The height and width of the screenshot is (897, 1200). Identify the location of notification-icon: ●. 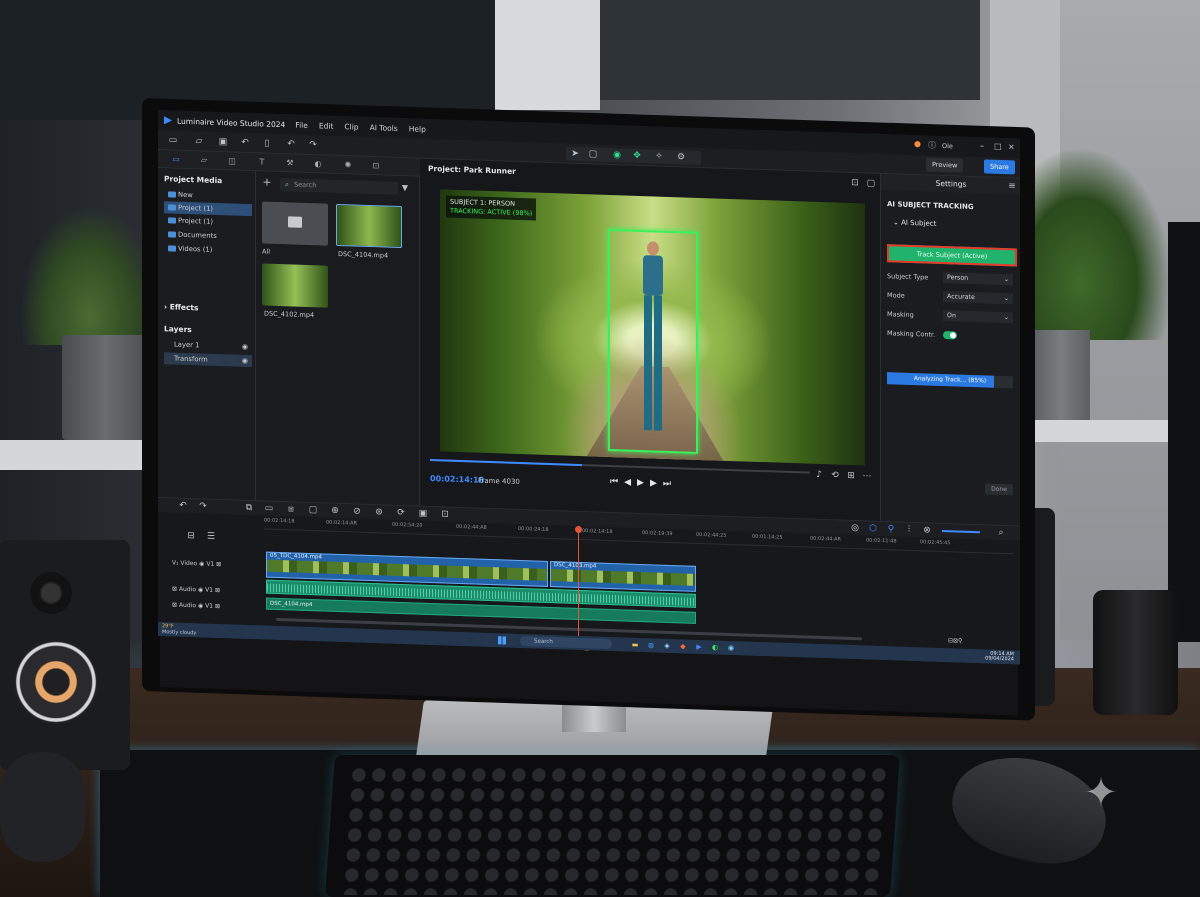
(917, 143).